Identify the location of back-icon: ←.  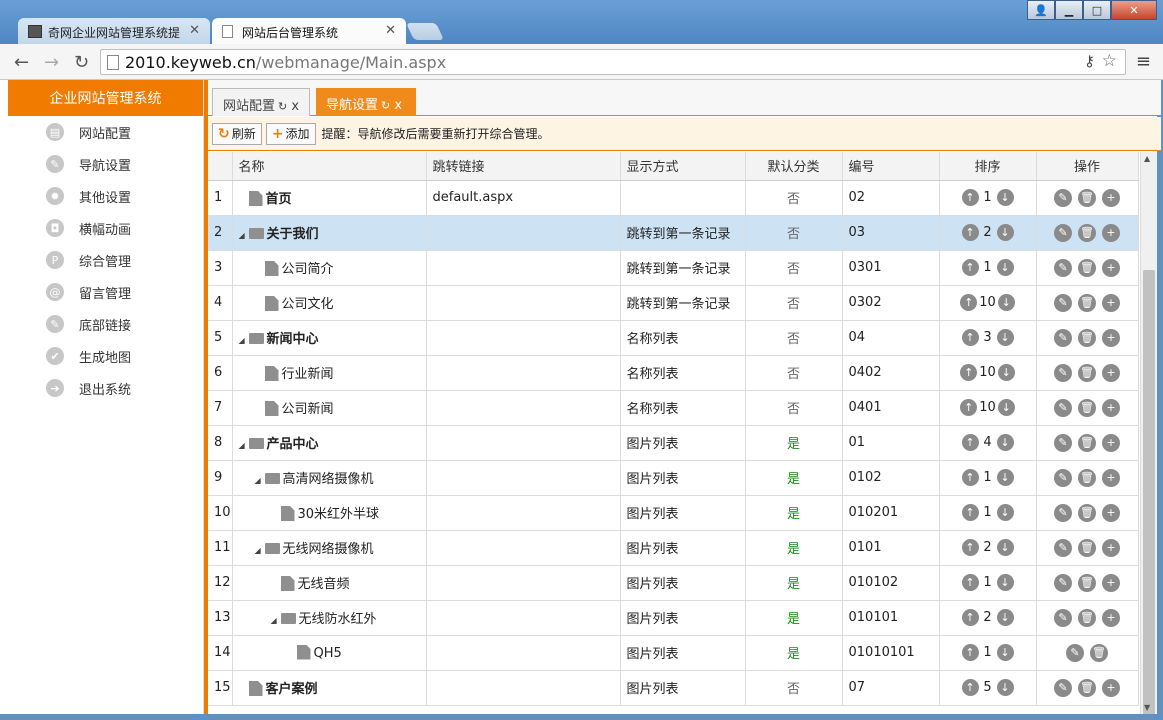
(21, 62).